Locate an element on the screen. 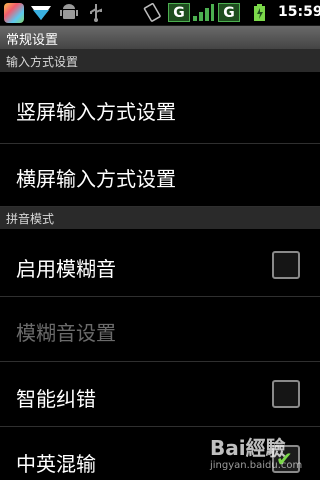 The height and width of the screenshot is (480, 320). setting-fuzzy-sound: 启用模糊音 is located at coordinates (160, 263).